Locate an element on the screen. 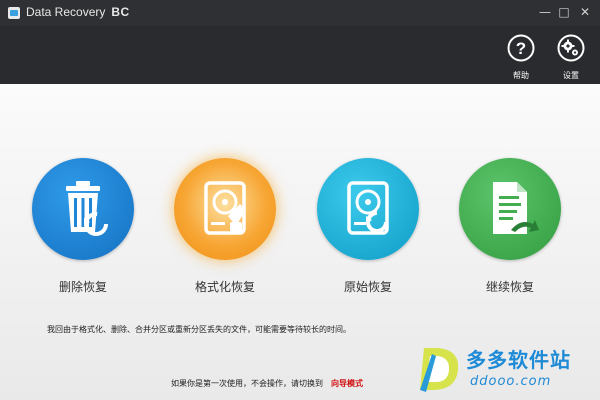 The height and width of the screenshot is (400, 600). tile-raw-recovery: 原始恢复 is located at coordinates (368, 226).